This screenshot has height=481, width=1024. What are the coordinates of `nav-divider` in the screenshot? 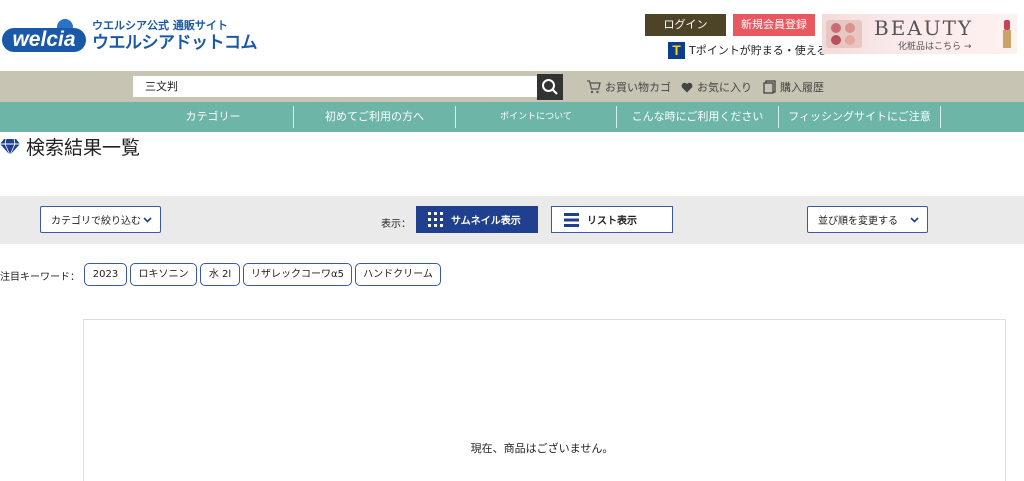 It's located at (940, 117).